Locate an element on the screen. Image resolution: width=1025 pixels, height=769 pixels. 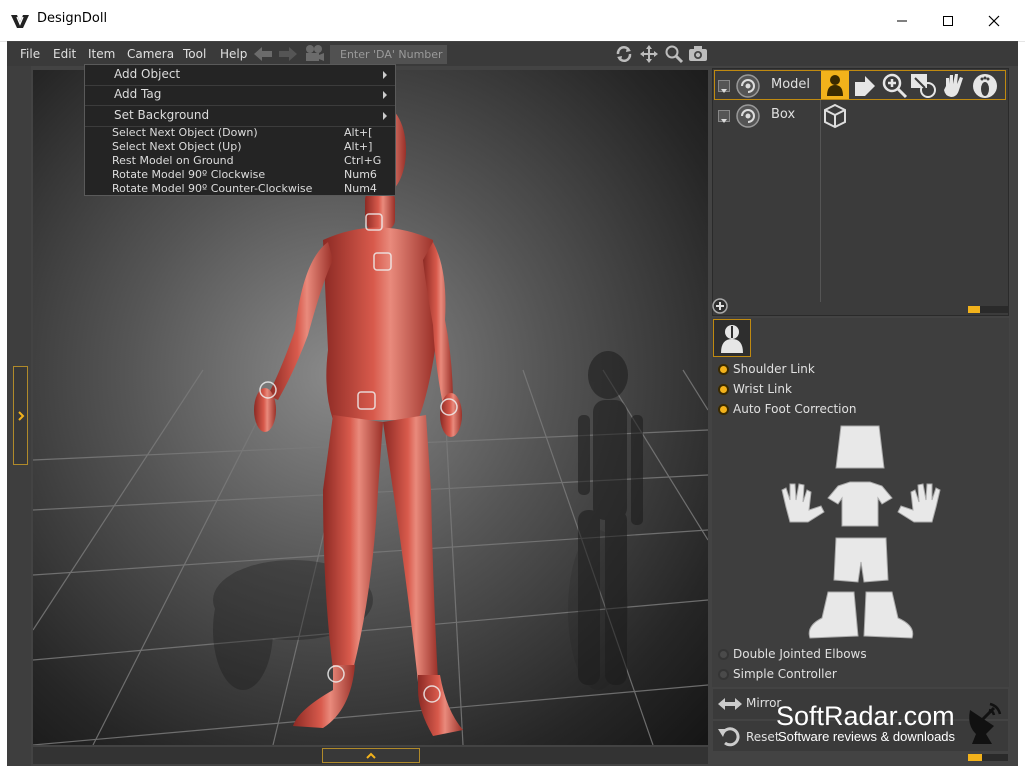
zoom-view-icon is located at coordinates (674, 54).